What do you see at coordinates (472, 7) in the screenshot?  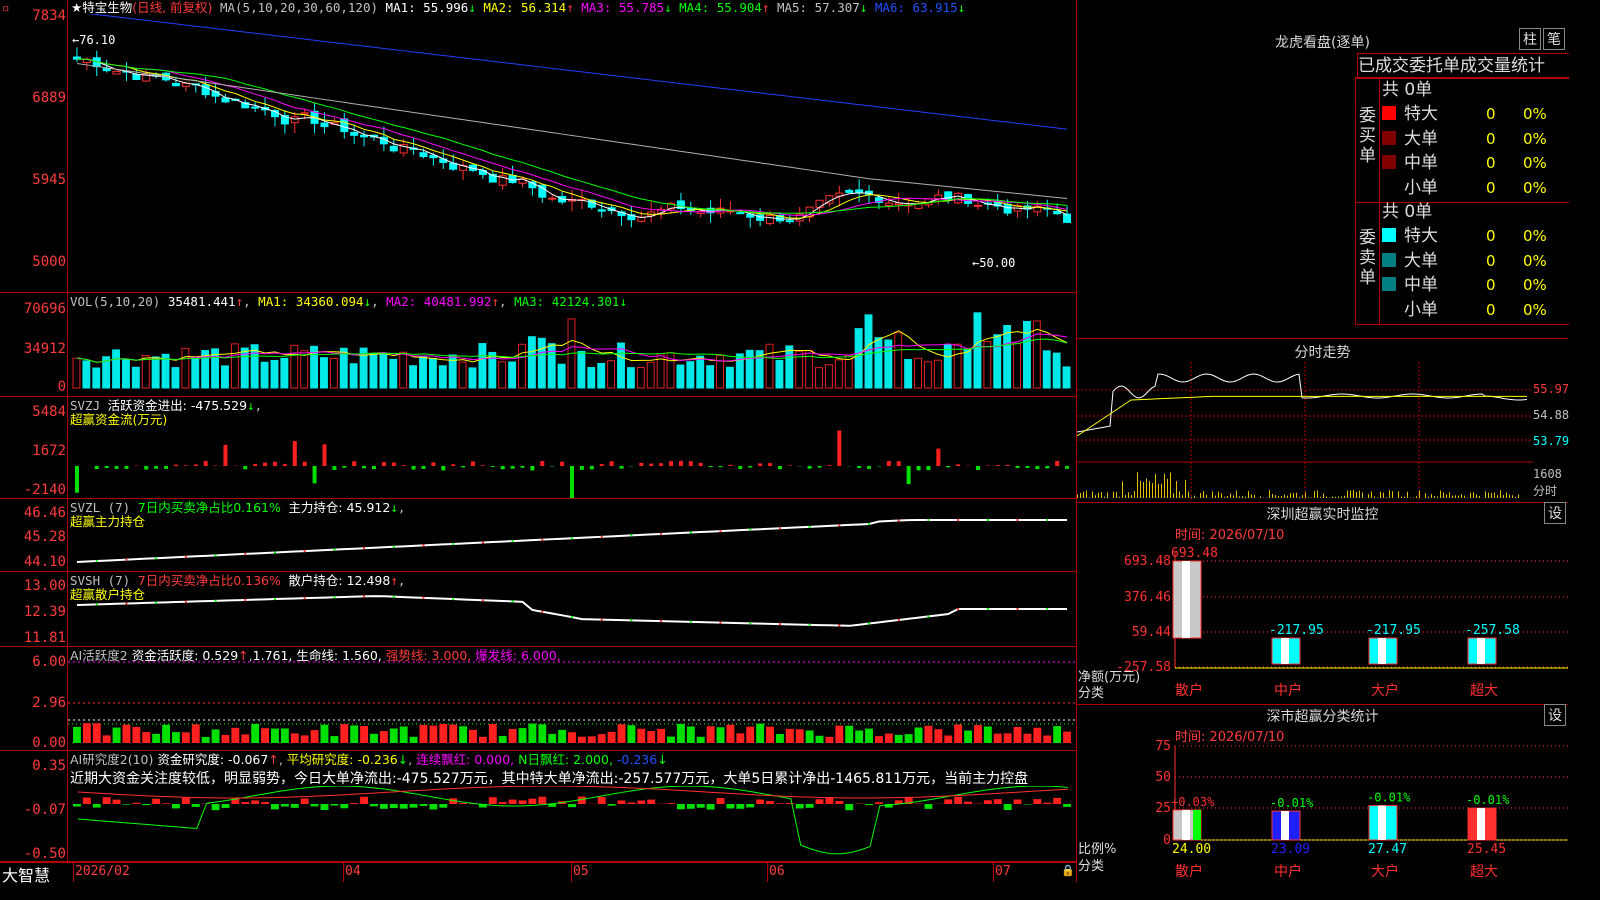 I see `ma-arrow: ↓` at bounding box center [472, 7].